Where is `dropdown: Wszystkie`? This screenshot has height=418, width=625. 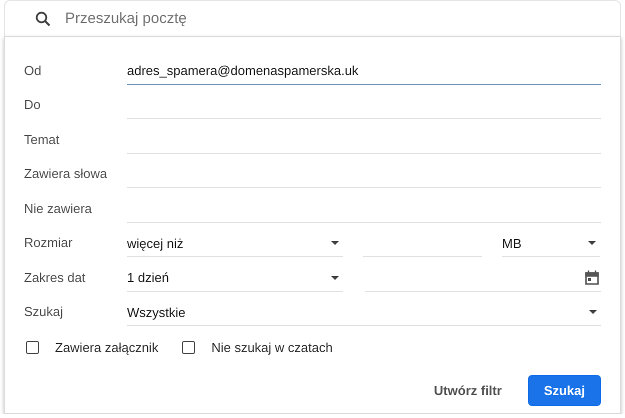
dropdown: Wszystkie is located at coordinates (364, 315).